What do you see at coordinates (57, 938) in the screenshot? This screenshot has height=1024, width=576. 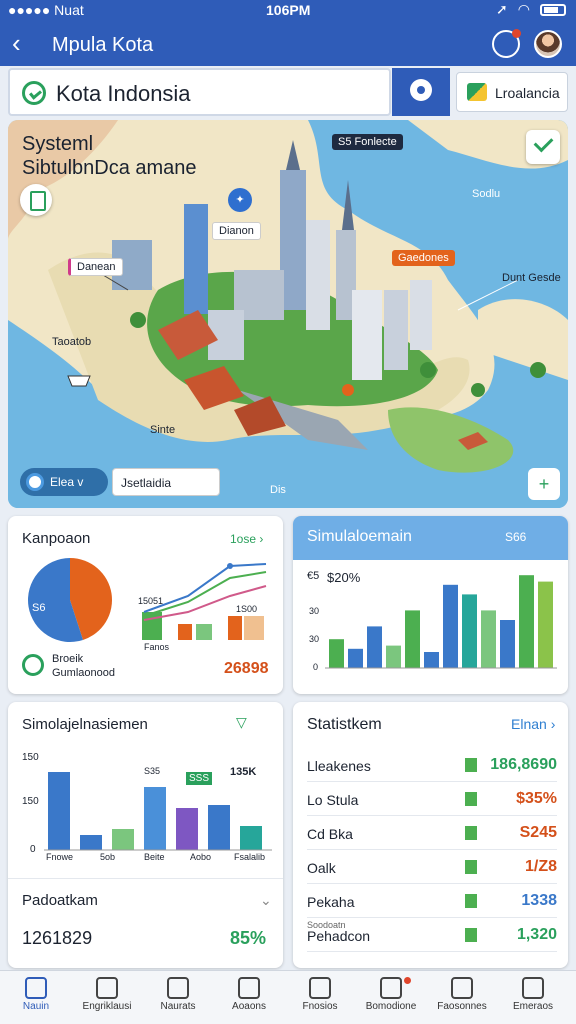 I see `pad-number: 1261829` at bounding box center [57, 938].